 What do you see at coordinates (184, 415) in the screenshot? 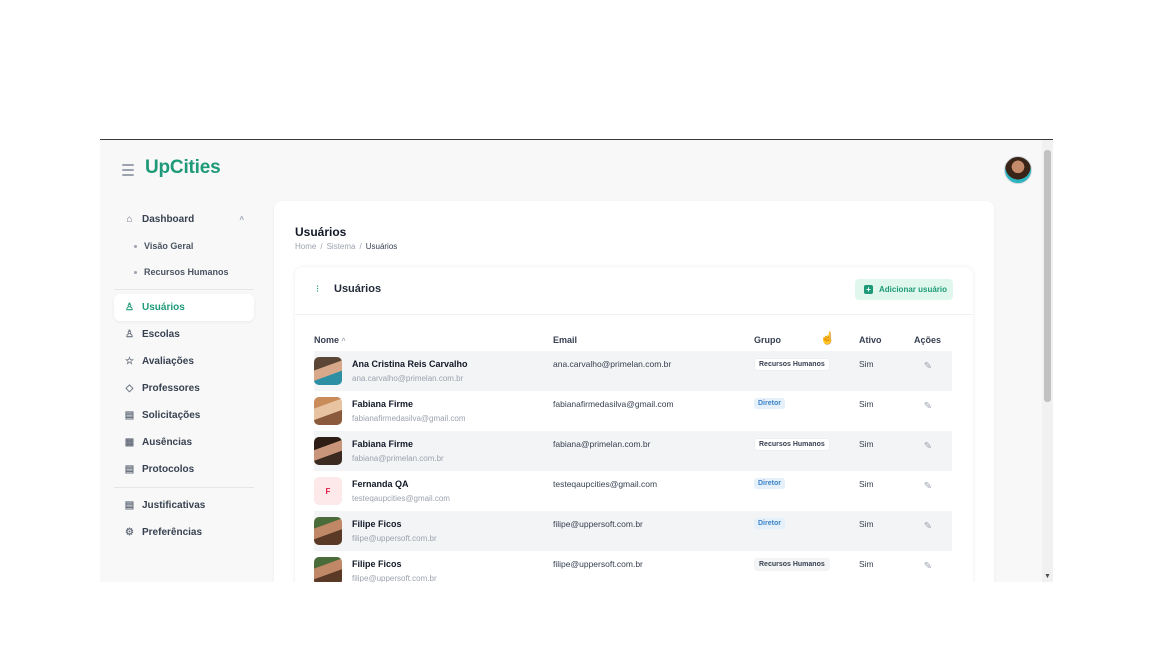
I see `sidebar-item-solicitacoes: ▤ Solicitações` at bounding box center [184, 415].